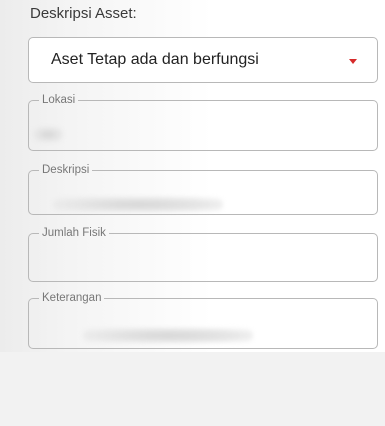  I want to click on jumlah-fisik-field: Jumlah Fisik, so click(203, 254).